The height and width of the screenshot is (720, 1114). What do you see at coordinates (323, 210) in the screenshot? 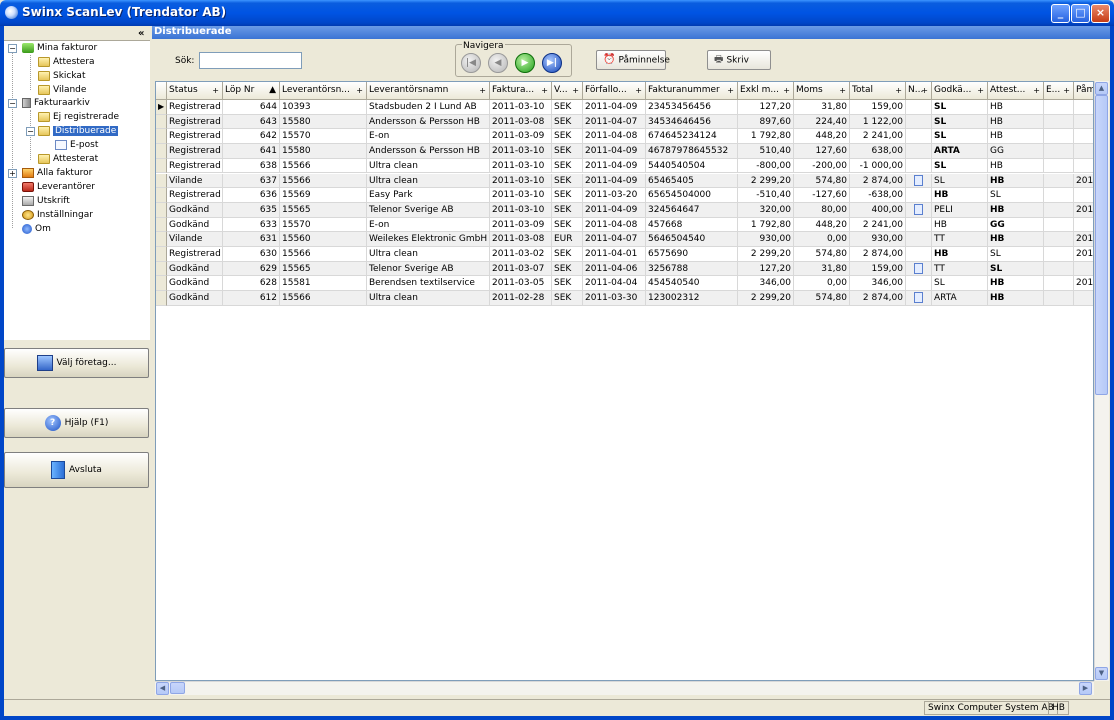
I see `table-cell: 15565` at bounding box center [323, 210].